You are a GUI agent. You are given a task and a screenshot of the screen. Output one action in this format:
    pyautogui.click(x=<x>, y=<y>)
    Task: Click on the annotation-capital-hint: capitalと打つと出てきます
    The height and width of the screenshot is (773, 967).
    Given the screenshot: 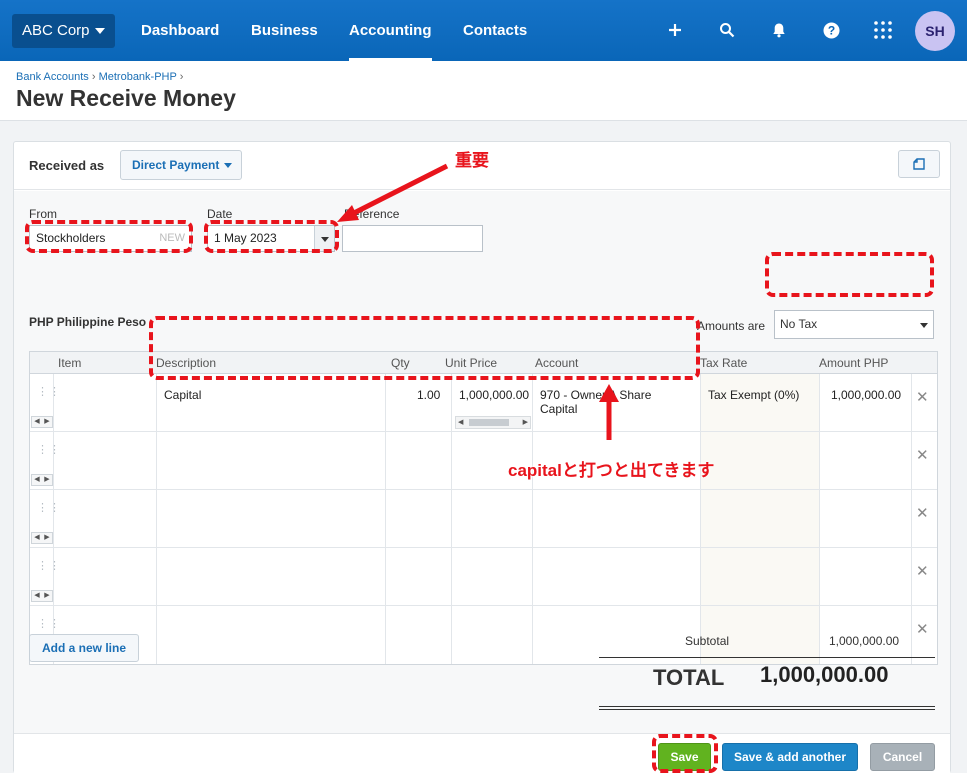 What is the action you would take?
    pyautogui.click(x=611, y=470)
    